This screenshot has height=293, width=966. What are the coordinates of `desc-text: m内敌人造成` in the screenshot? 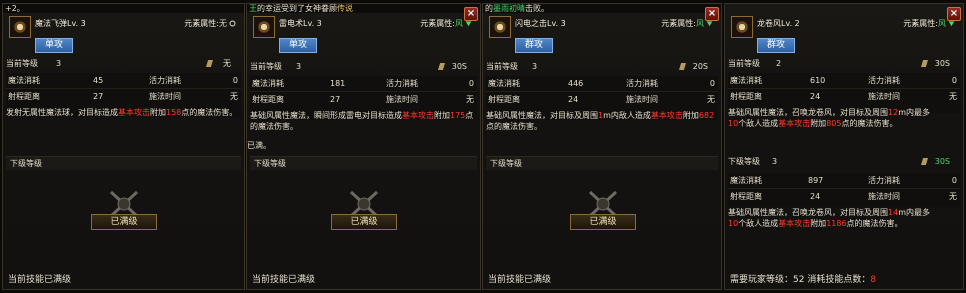 It's located at (627, 115).